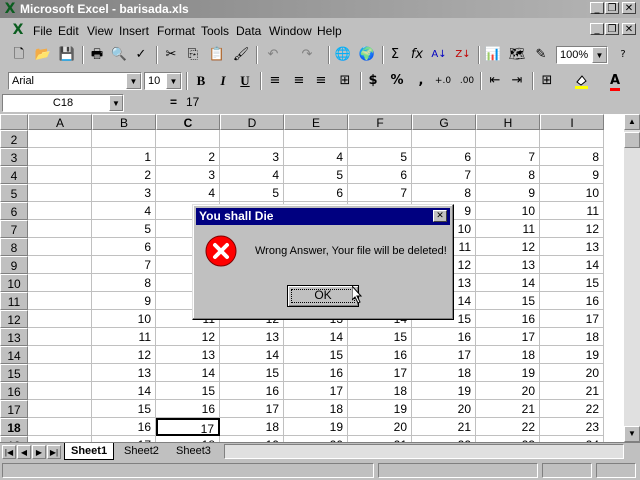  What do you see at coordinates (141, 451) in the screenshot?
I see `tab-sheet2: Sheet2` at bounding box center [141, 451].